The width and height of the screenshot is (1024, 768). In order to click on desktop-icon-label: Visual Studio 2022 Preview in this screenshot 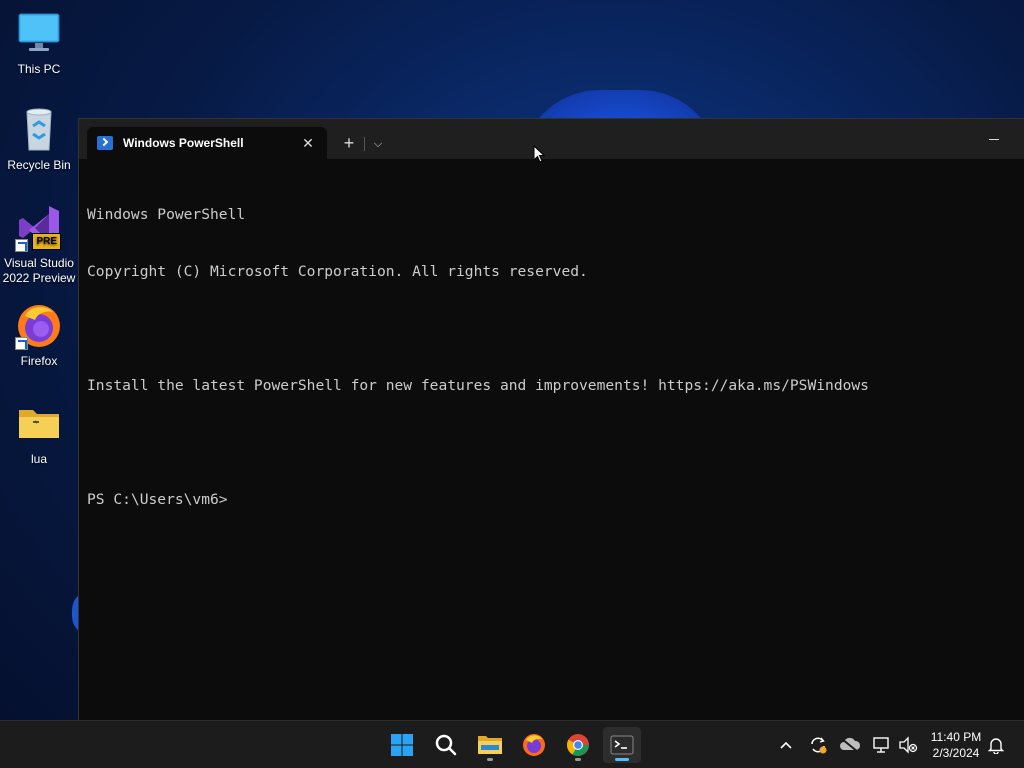, I will do `click(39, 270)`.